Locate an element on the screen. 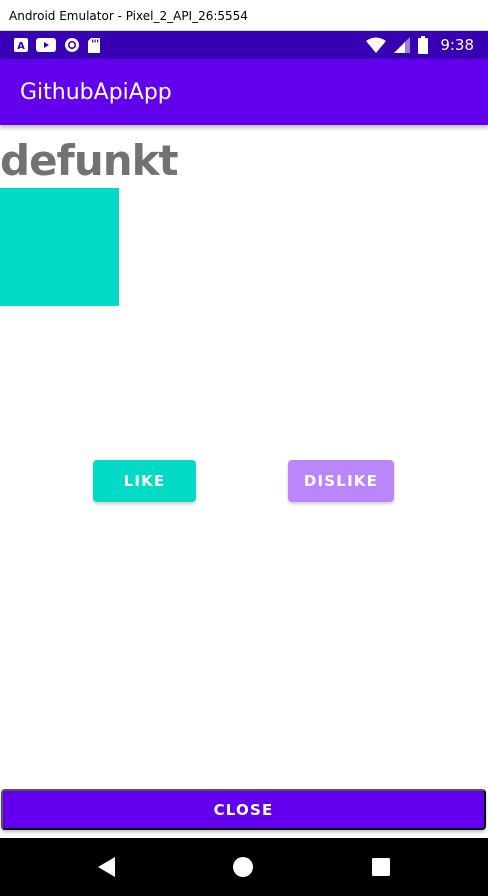  sd-card-icon is located at coordinates (94, 45).